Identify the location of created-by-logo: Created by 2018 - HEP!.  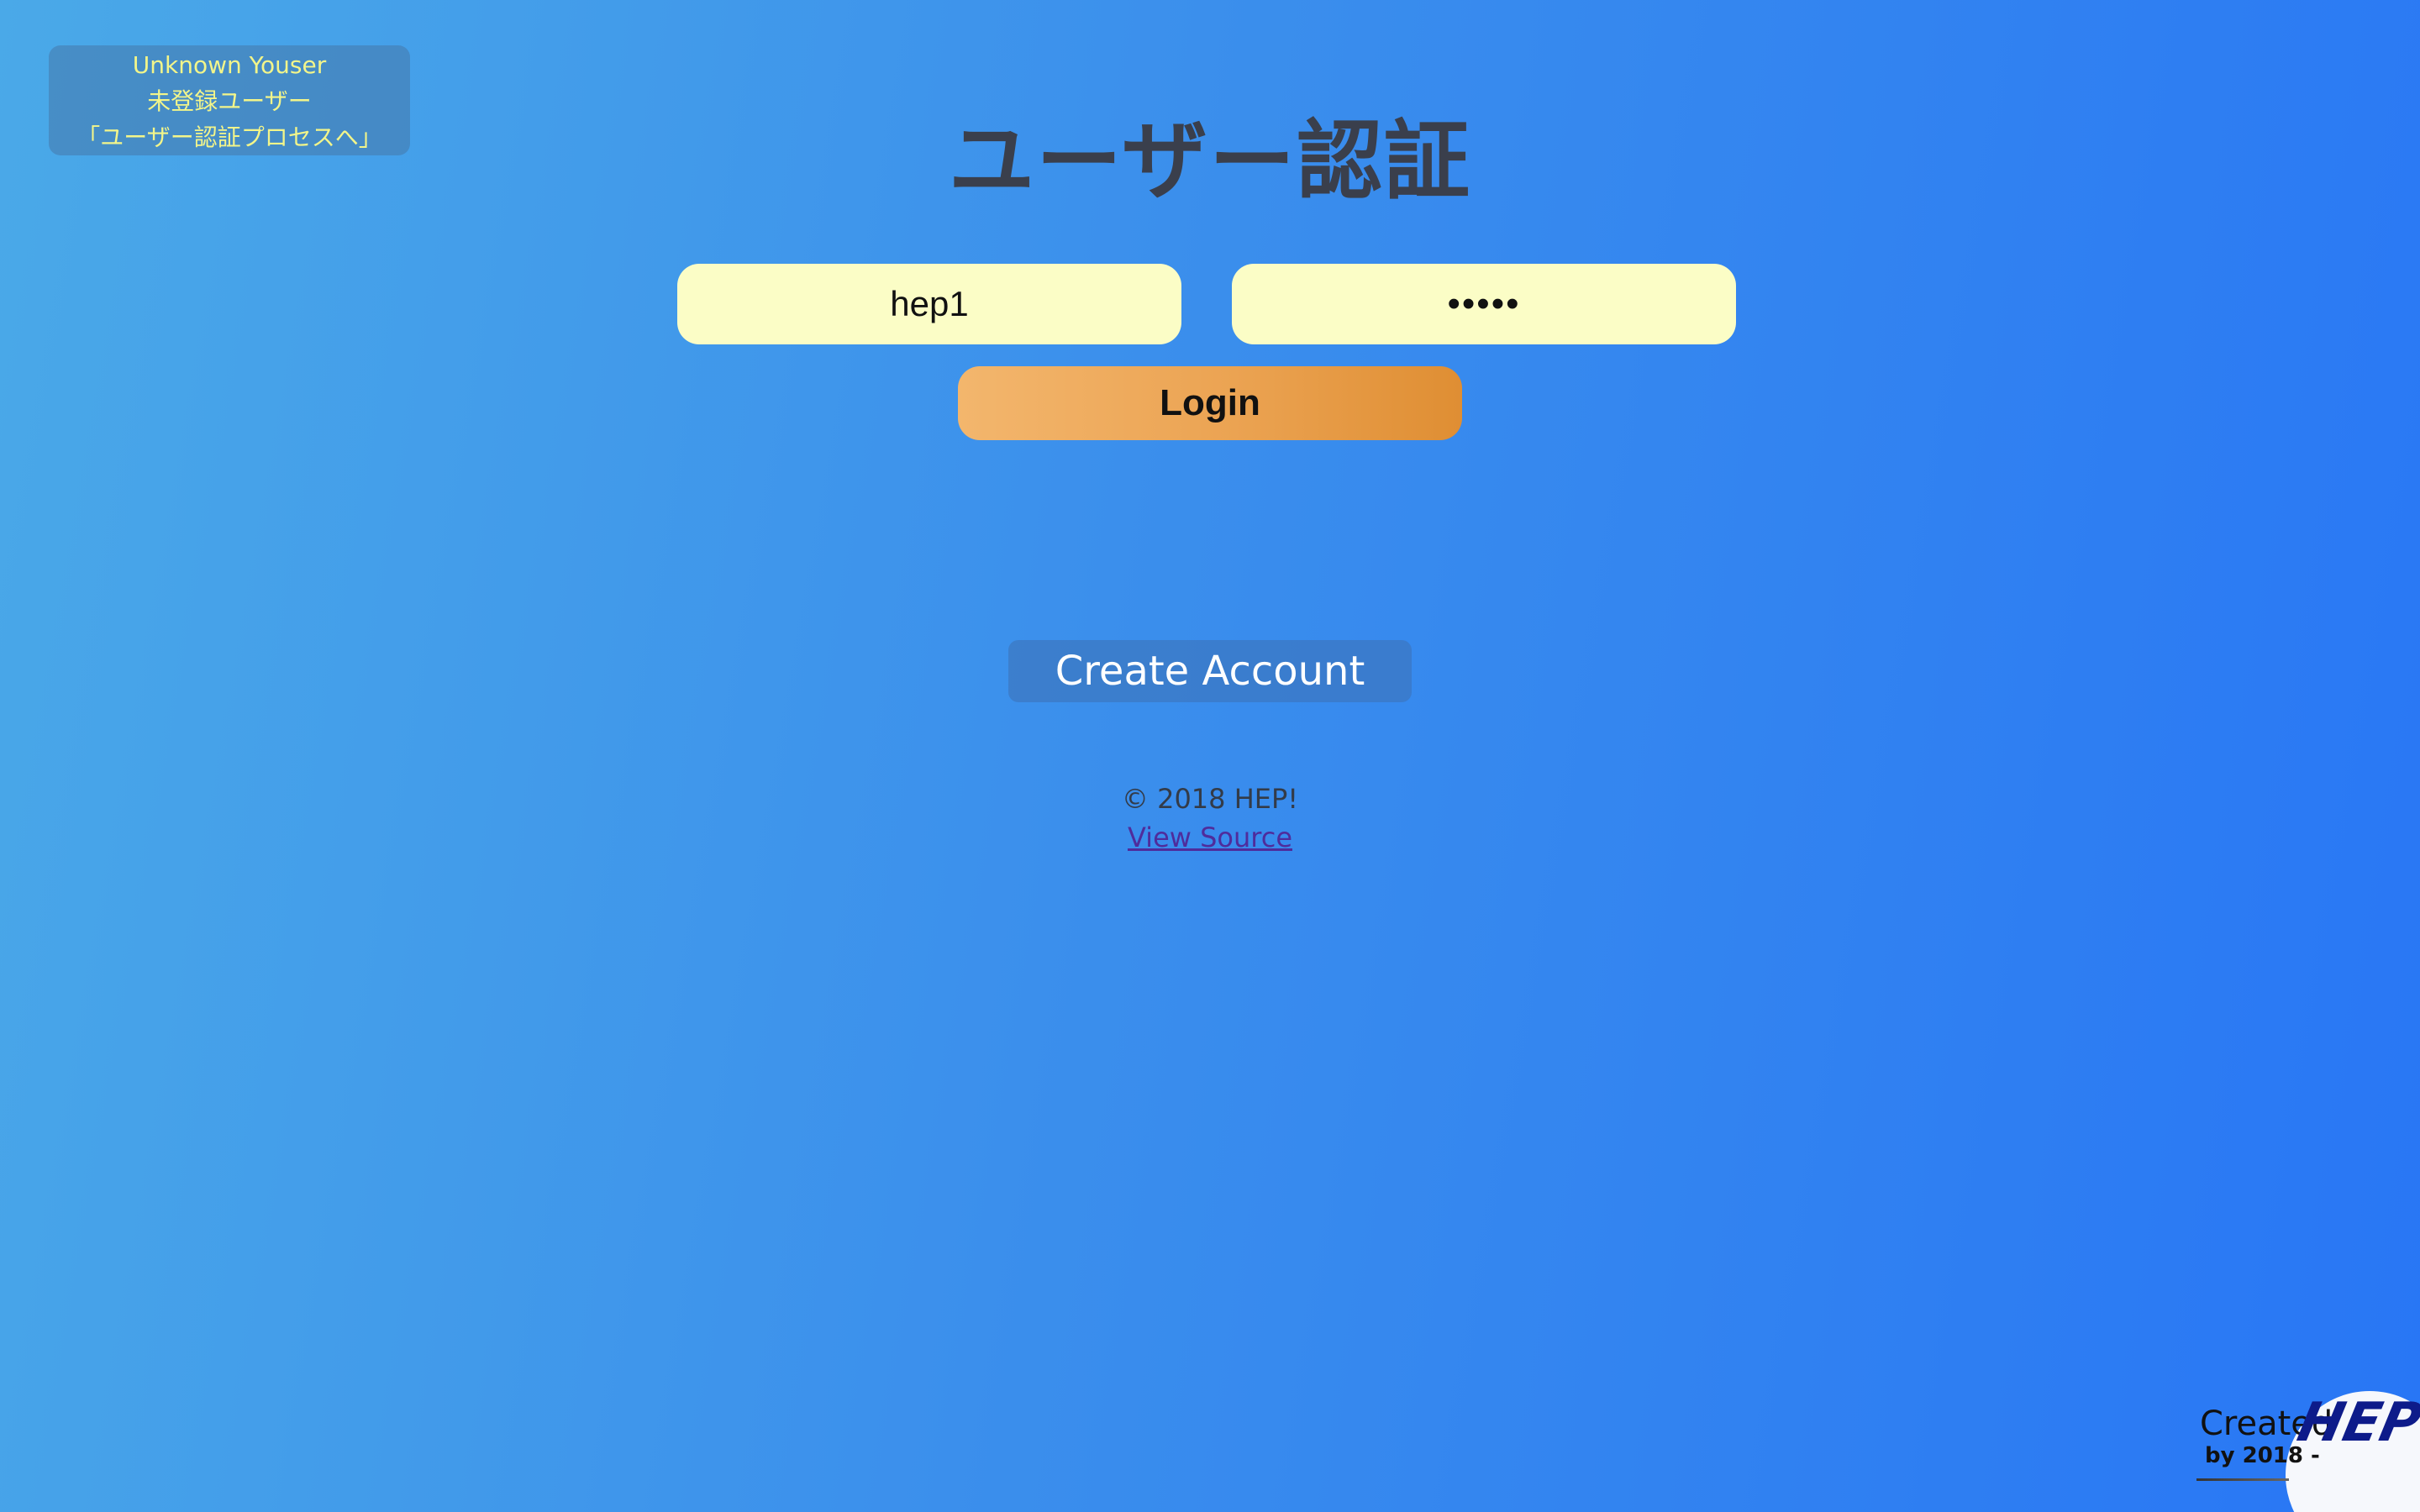
(2306, 1449).